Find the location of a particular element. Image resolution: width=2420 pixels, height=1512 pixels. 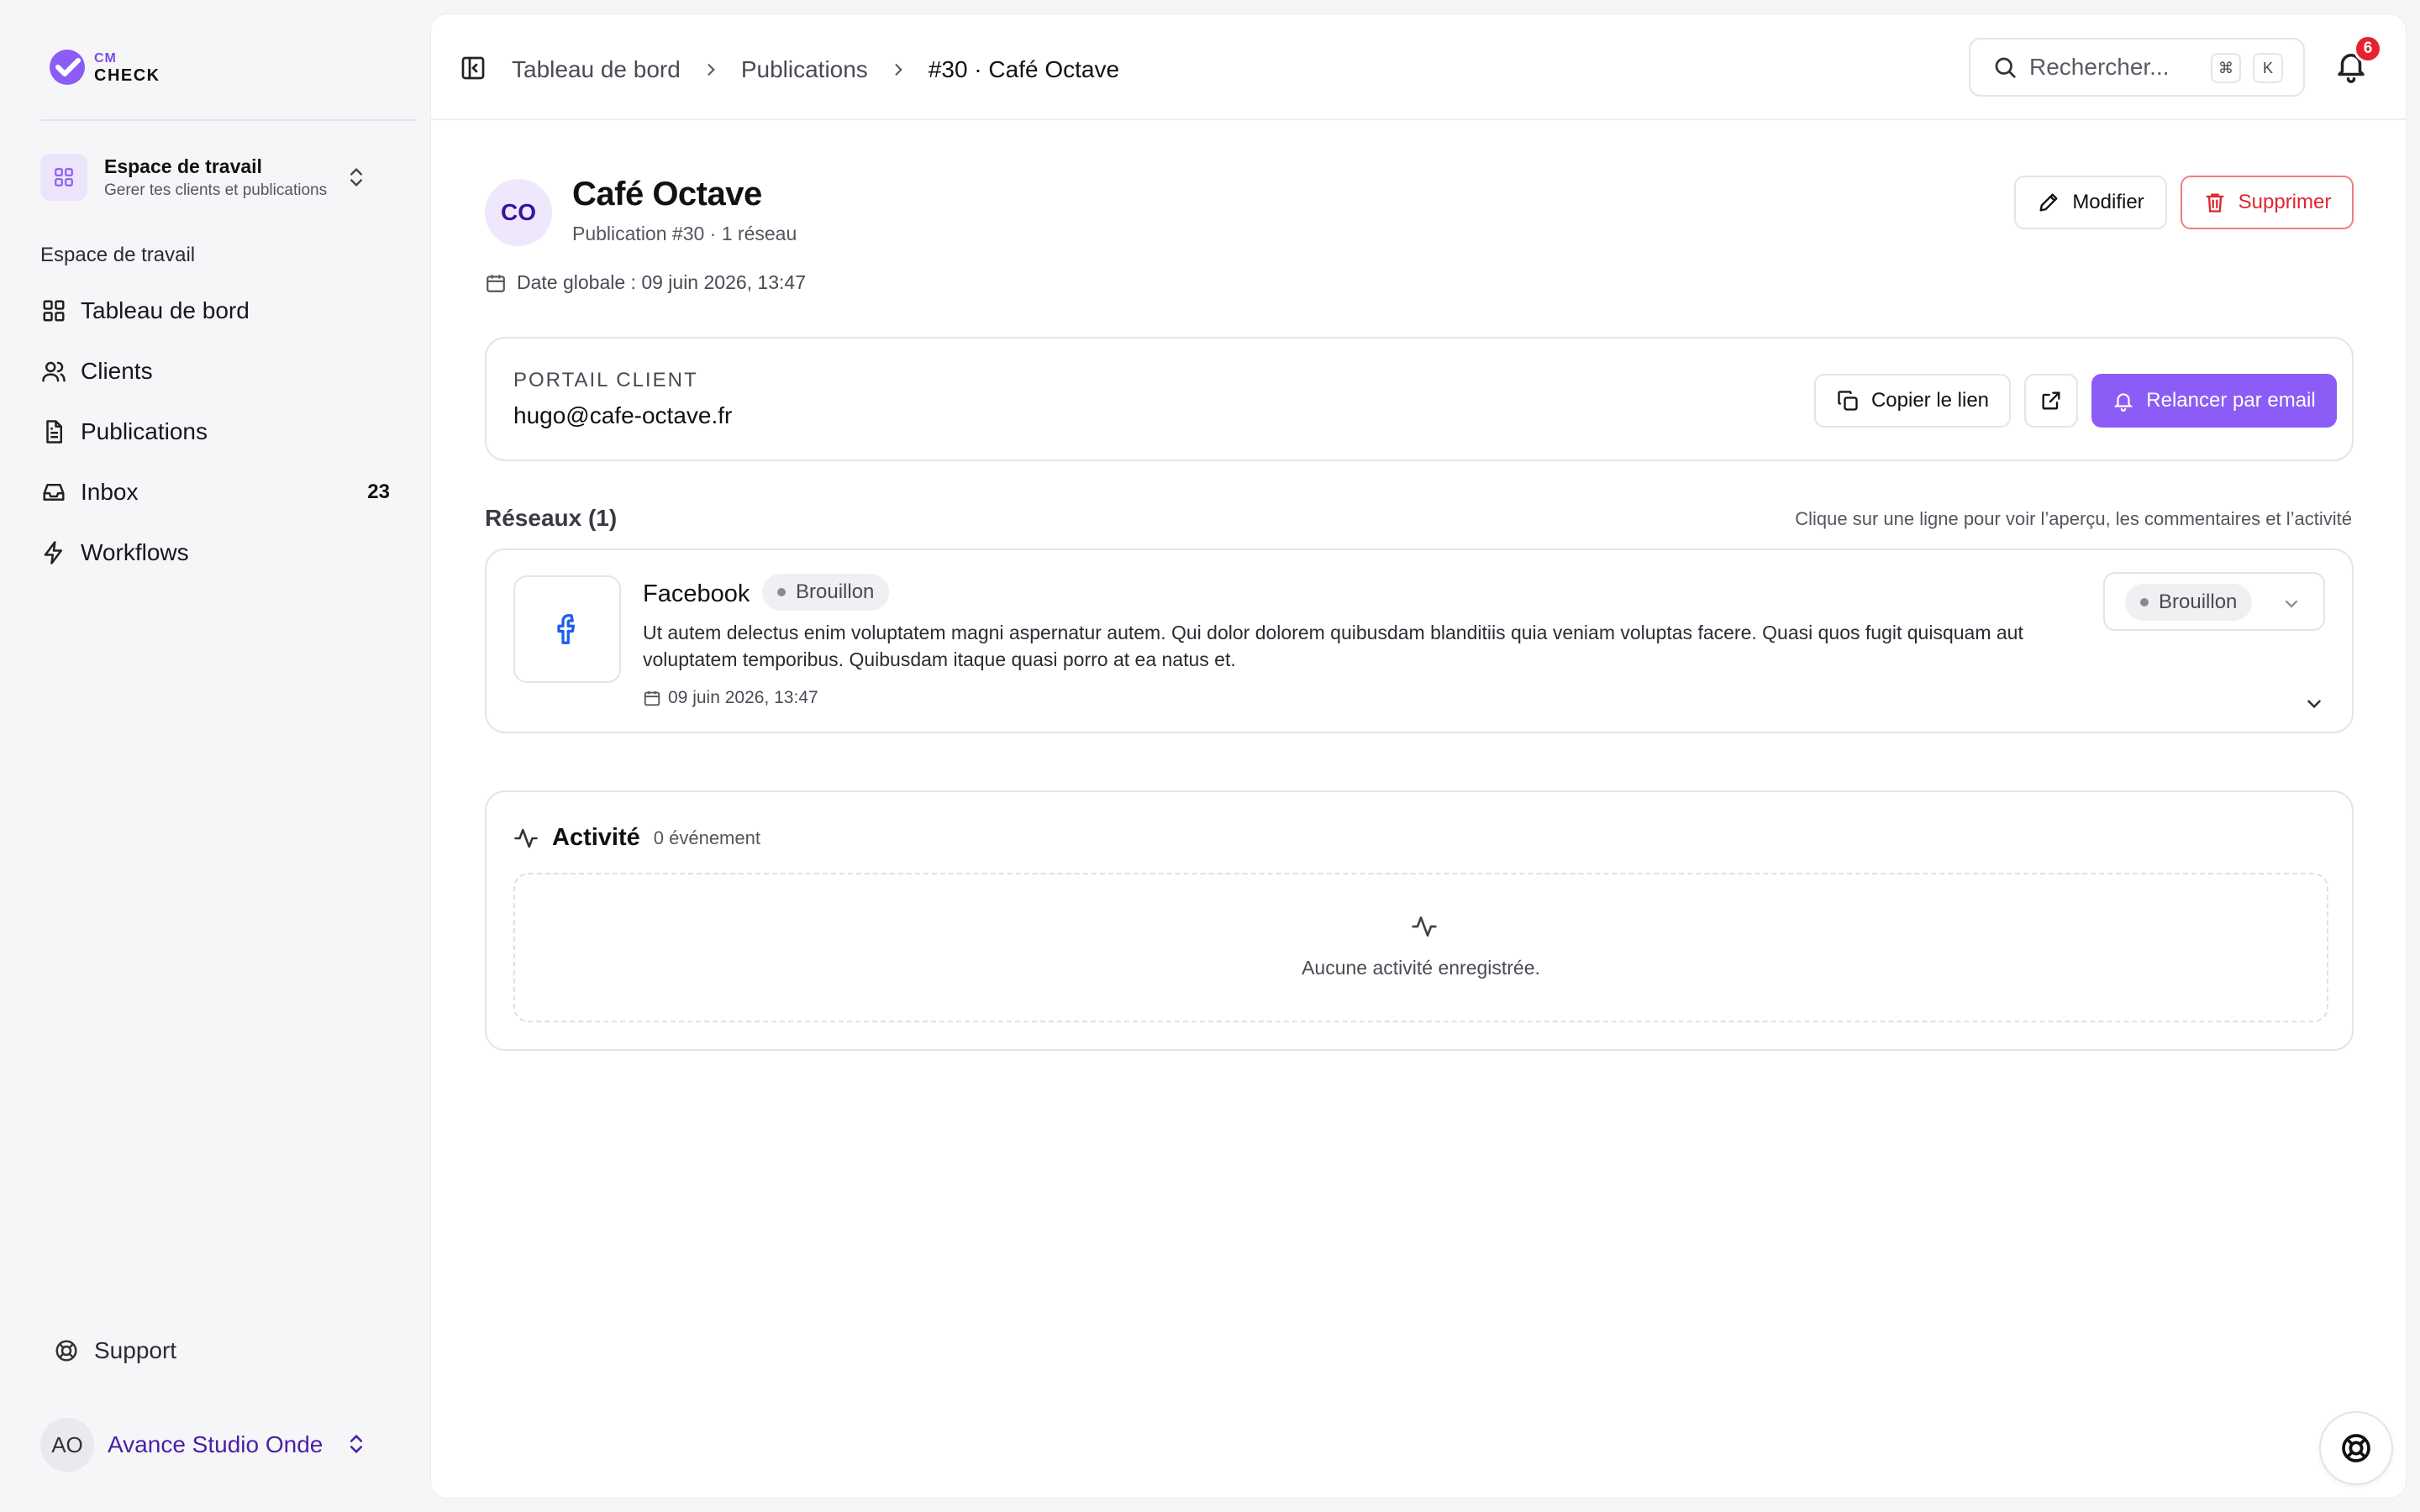

global-date-text: Date globale : 09 juin 2026, 13:47 is located at coordinates (661, 282).